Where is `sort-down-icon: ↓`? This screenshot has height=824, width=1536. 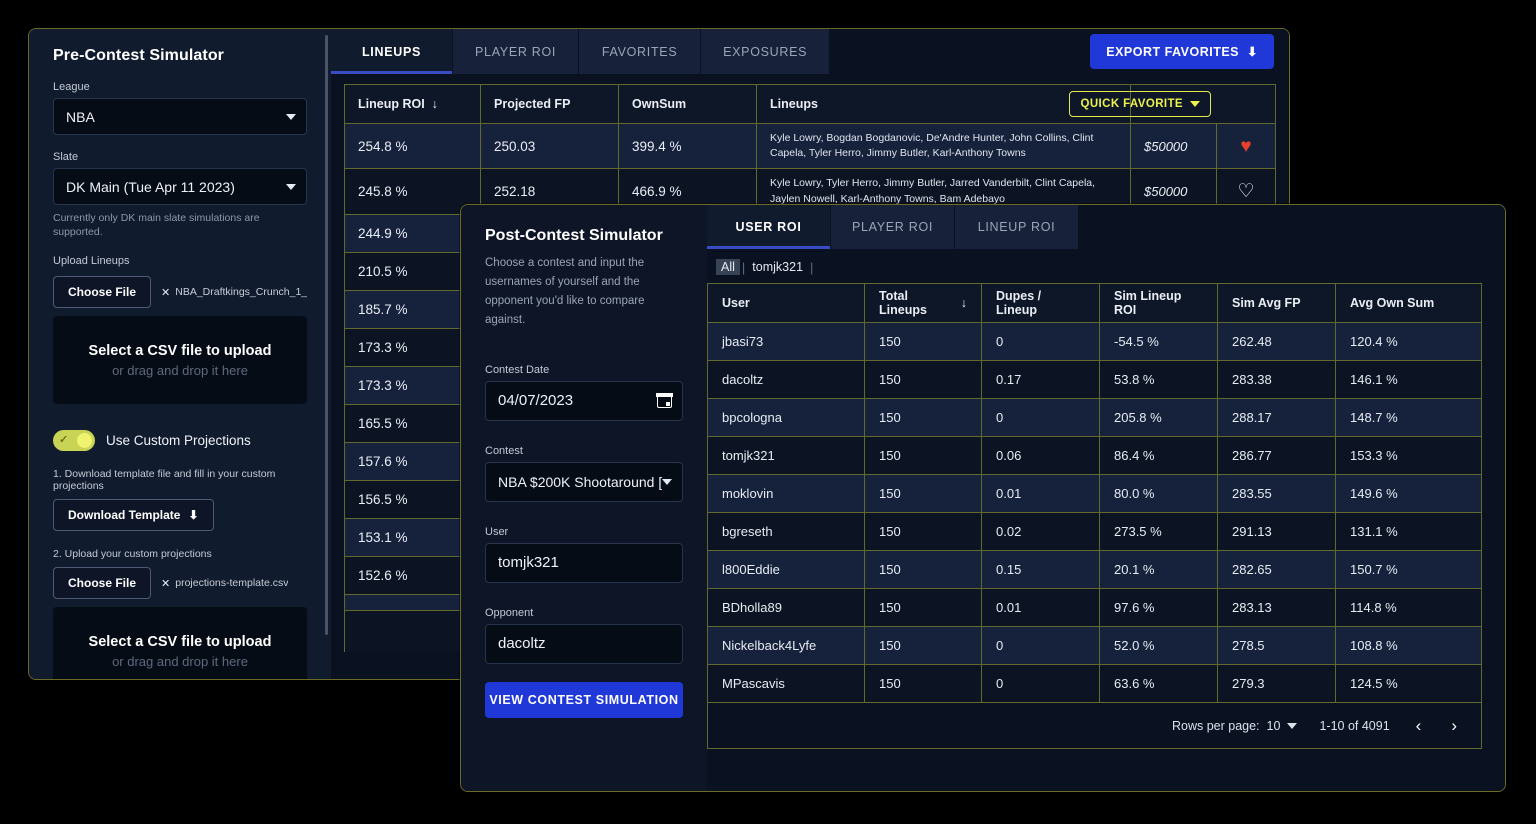
sort-down-icon: ↓ is located at coordinates (963, 303).